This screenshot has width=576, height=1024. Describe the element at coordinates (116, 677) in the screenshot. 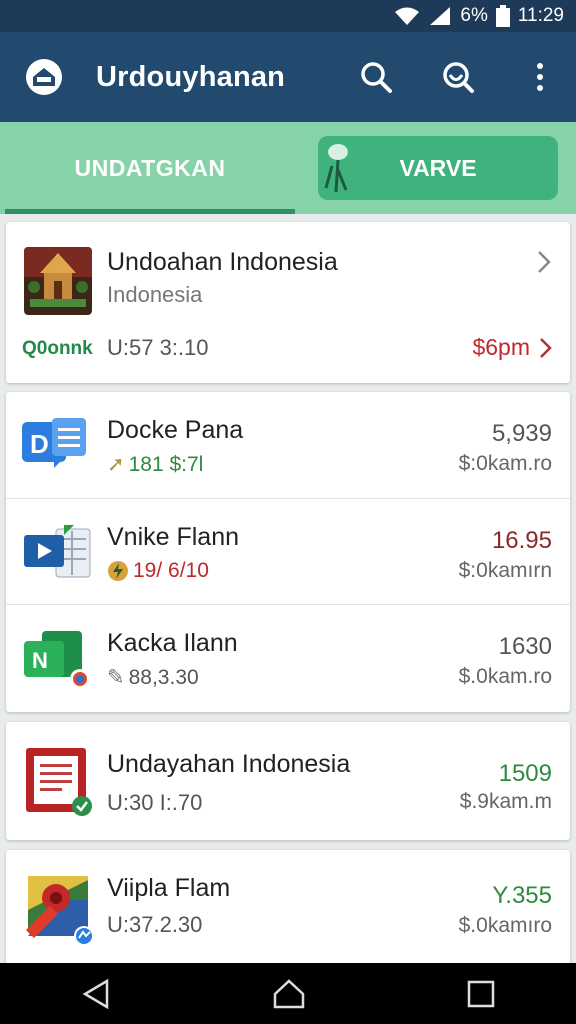

I see `tag-icon: ✎` at that location.